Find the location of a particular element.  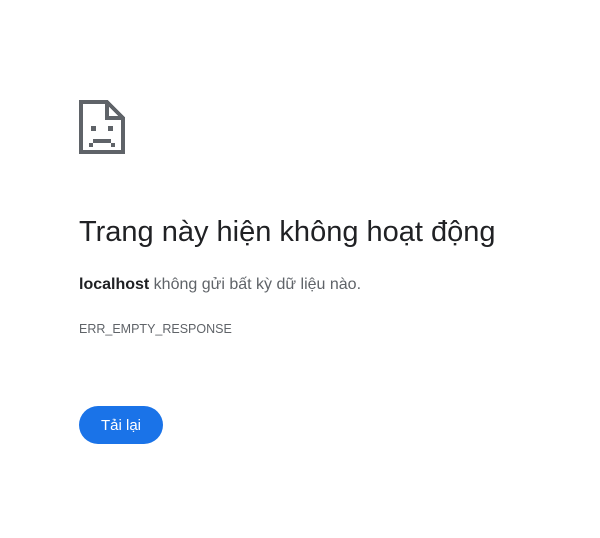

reload-button: Tải lại is located at coordinates (121, 425).